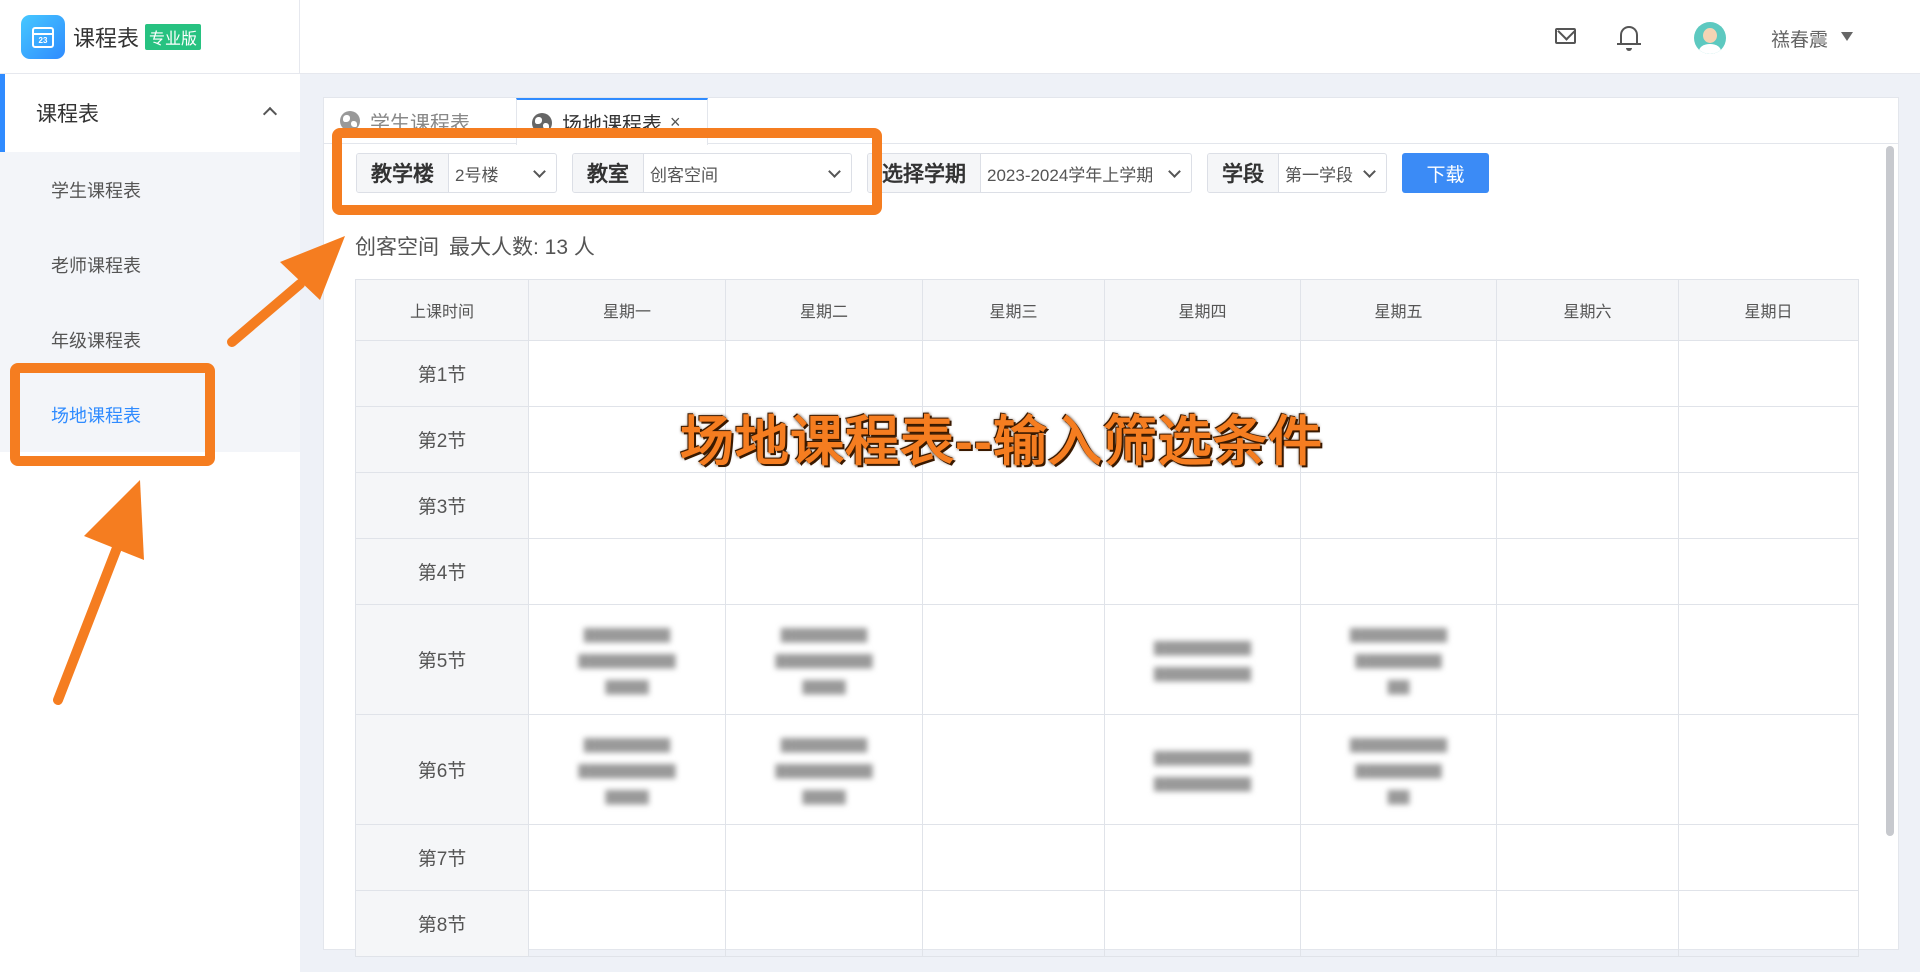 The height and width of the screenshot is (972, 1920). What do you see at coordinates (960, 37) in the screenshot?
I see `top-bar: 23 课程表 专业版 禚春震` at bounding box center [960, 37].